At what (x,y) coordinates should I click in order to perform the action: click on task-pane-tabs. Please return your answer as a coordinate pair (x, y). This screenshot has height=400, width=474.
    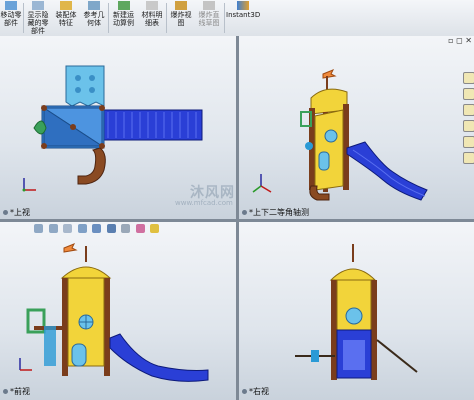
    Looking at the image, I should click on (468, 119).